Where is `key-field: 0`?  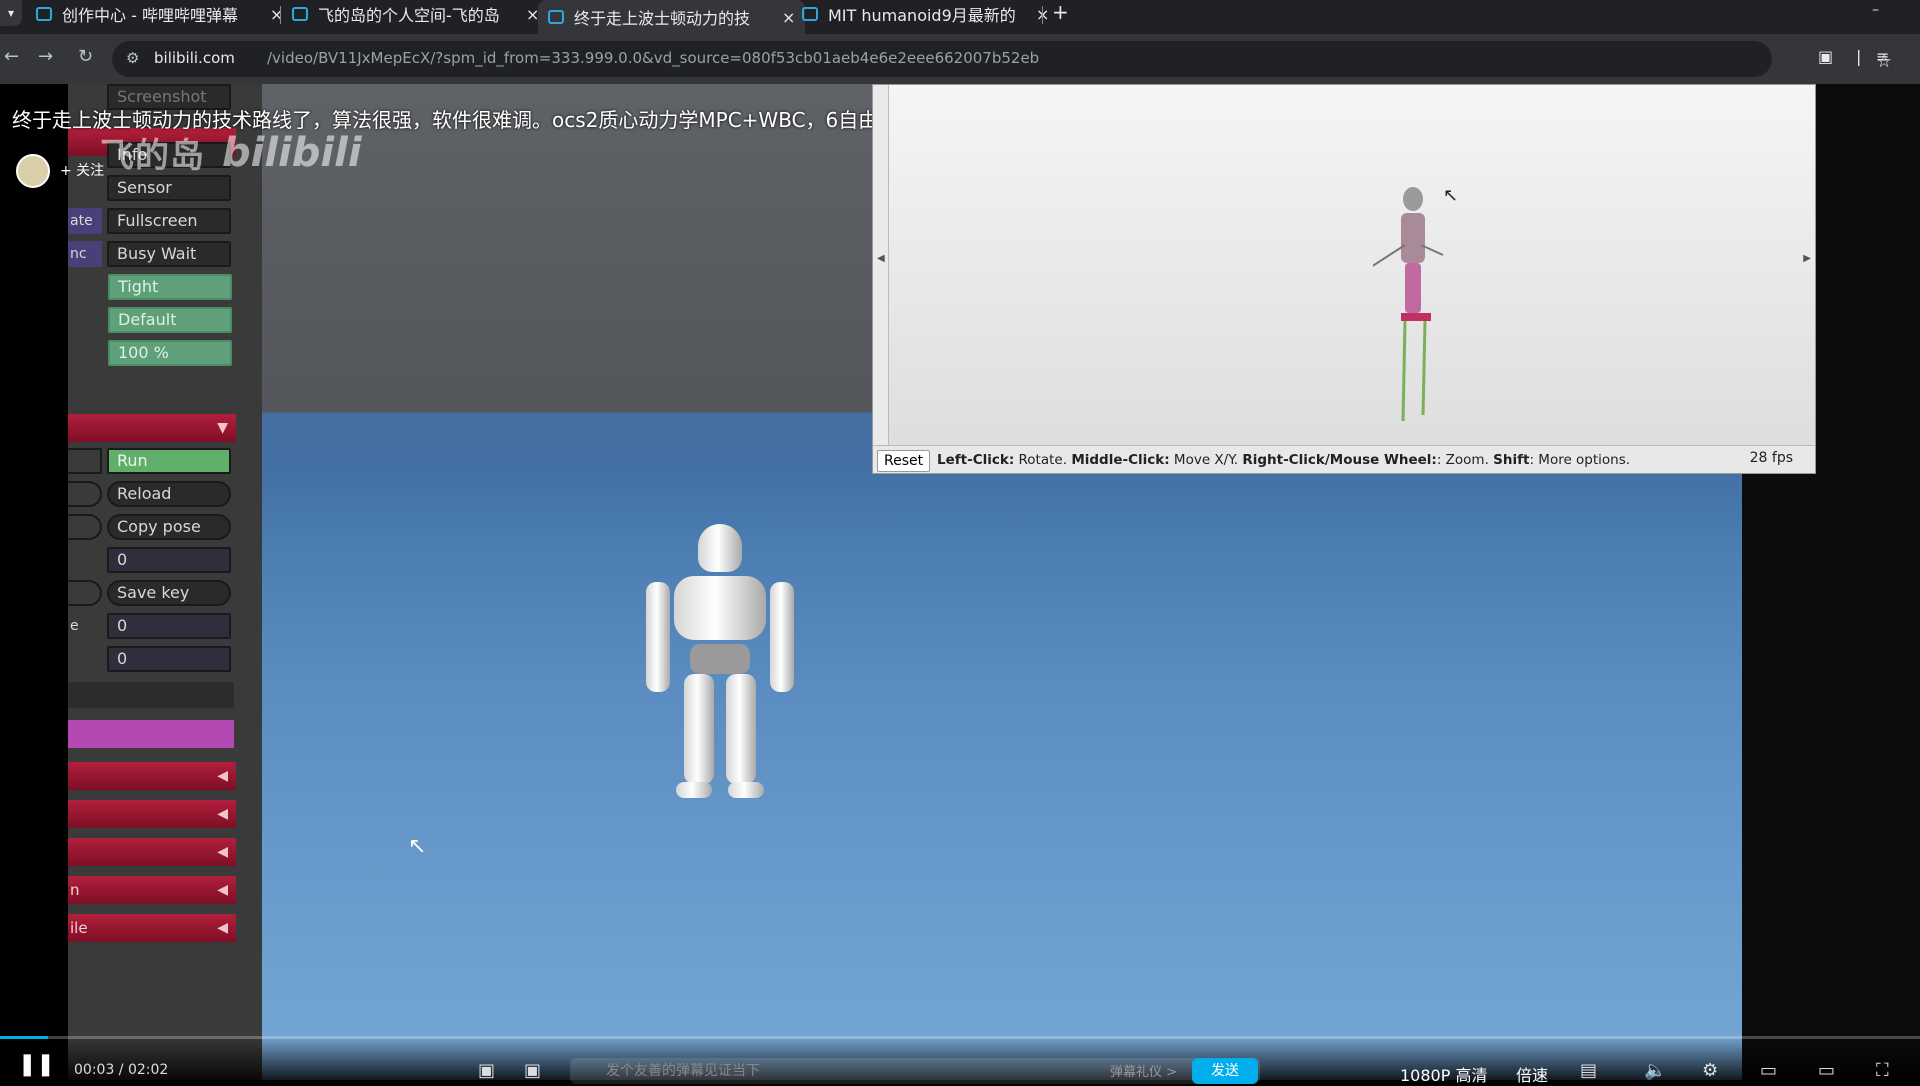
key-field: 0 is located at coordinates (169, 560).